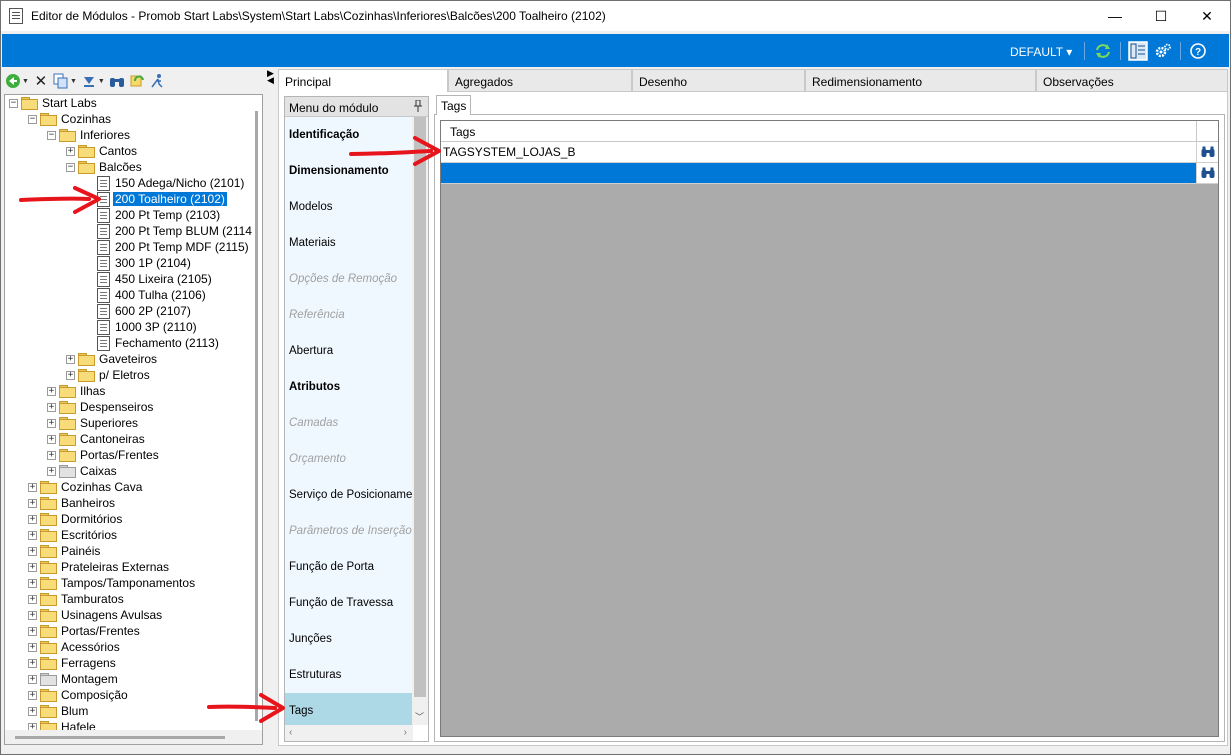 The height and width of the screenshot is (755, 1231). What do you see at coordinates (156, 199) in the screenshot?
I see `tree-item: 200 Toalheiro (2102)` at bounding box center [156, 199].